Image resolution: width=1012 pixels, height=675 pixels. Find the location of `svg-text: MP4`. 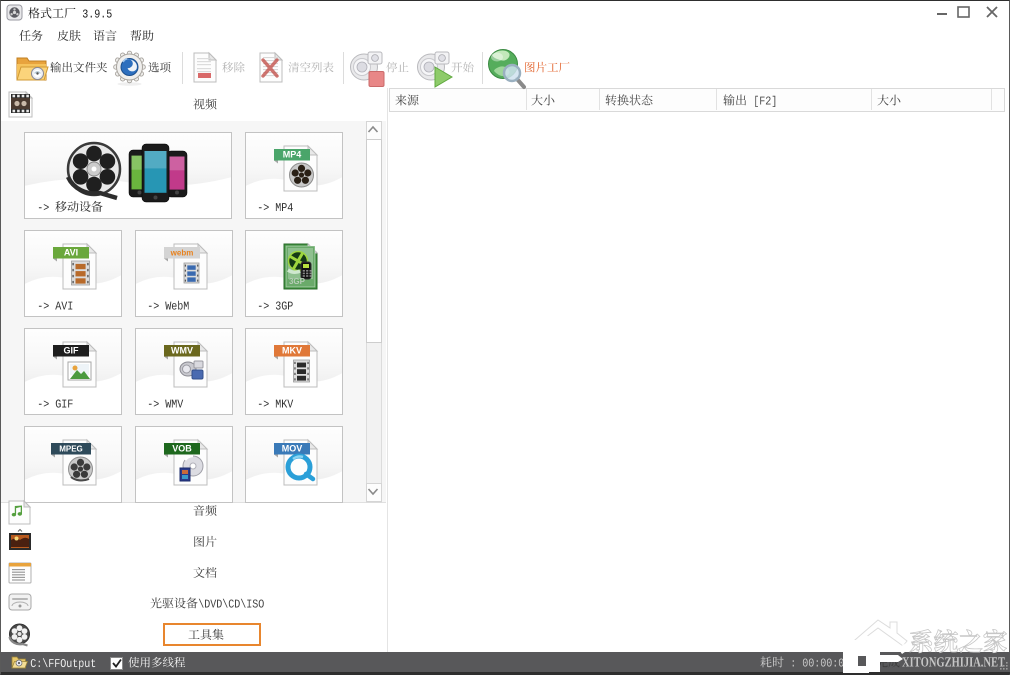

svg-text: MP4 is located at coordinates (292, 155).